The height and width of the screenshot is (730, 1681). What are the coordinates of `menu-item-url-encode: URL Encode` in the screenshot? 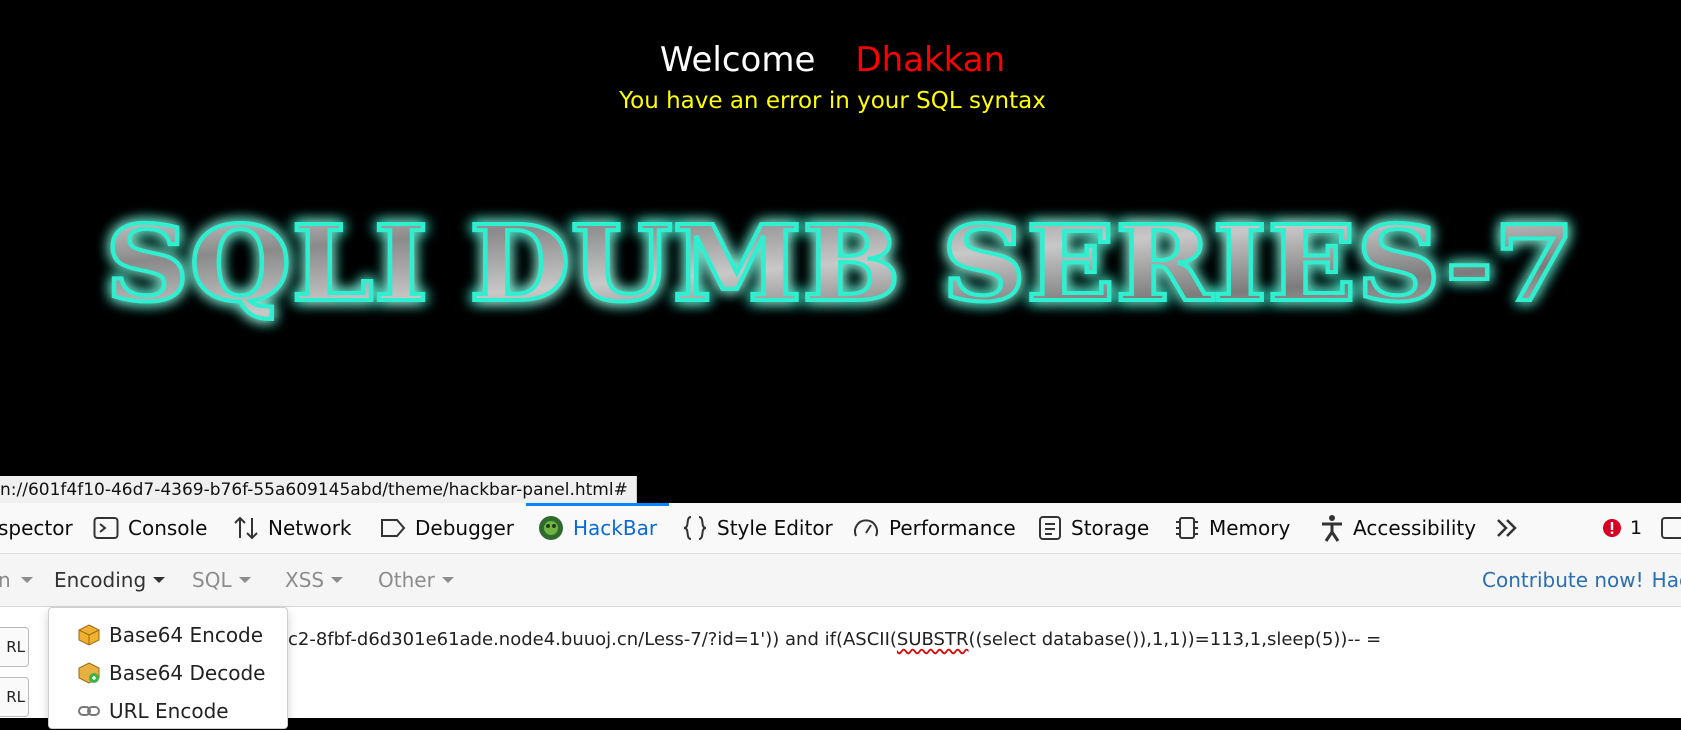 It's located at (168, 711).